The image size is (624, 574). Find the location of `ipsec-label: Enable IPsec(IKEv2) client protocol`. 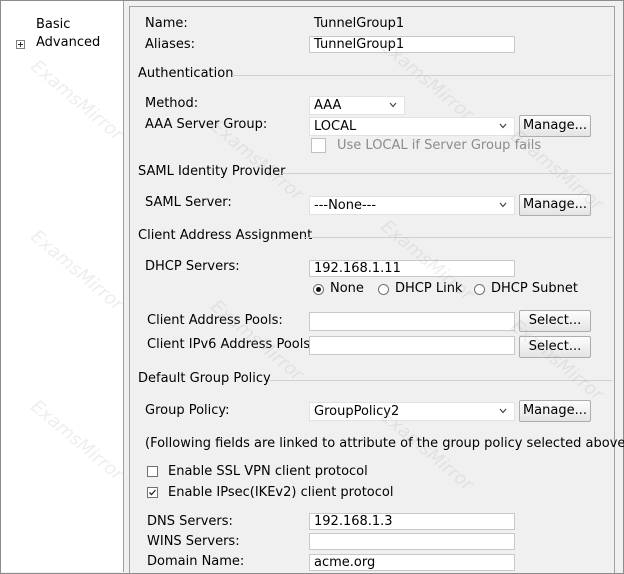

ipsec-label: Enable IPsec(IKEv2) client protocol is located at coordinates (281, 492).